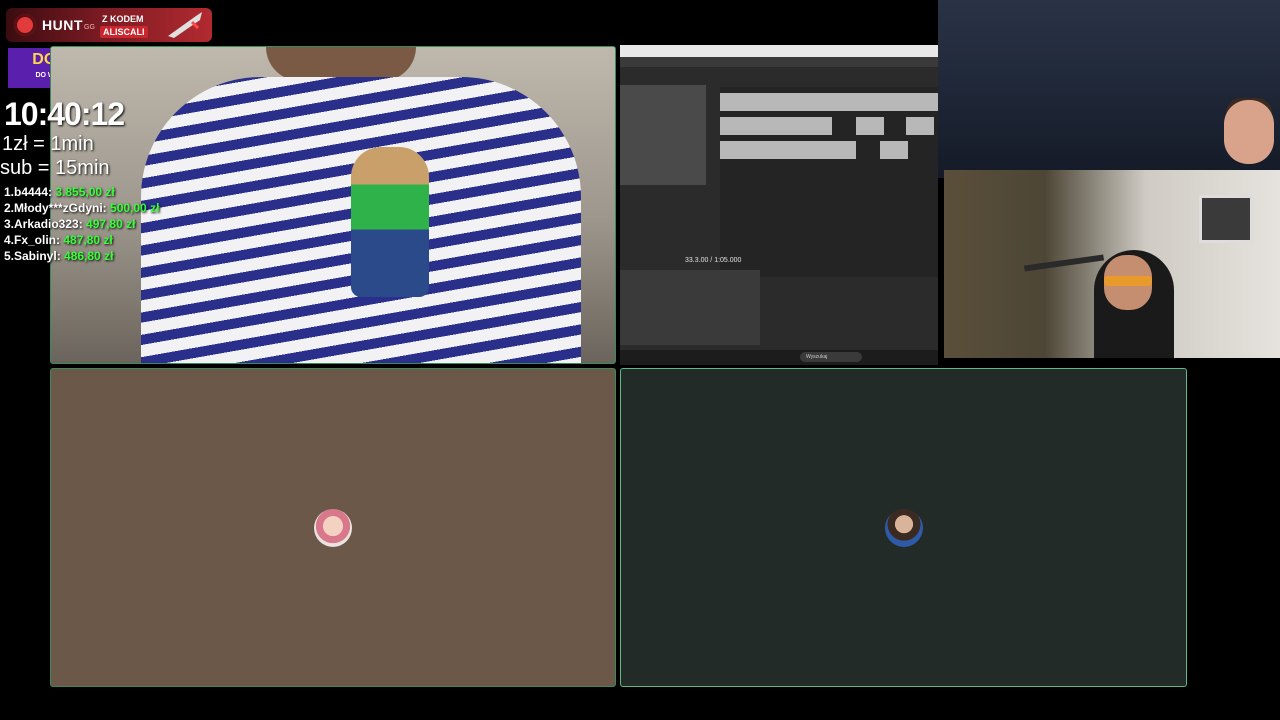 The width and height of the screenshot is (1280, 720). Describe the element at coordinates (123, 19) in the screenshot. I see `sponsor-code-prefix: Z KODEM` at that location.